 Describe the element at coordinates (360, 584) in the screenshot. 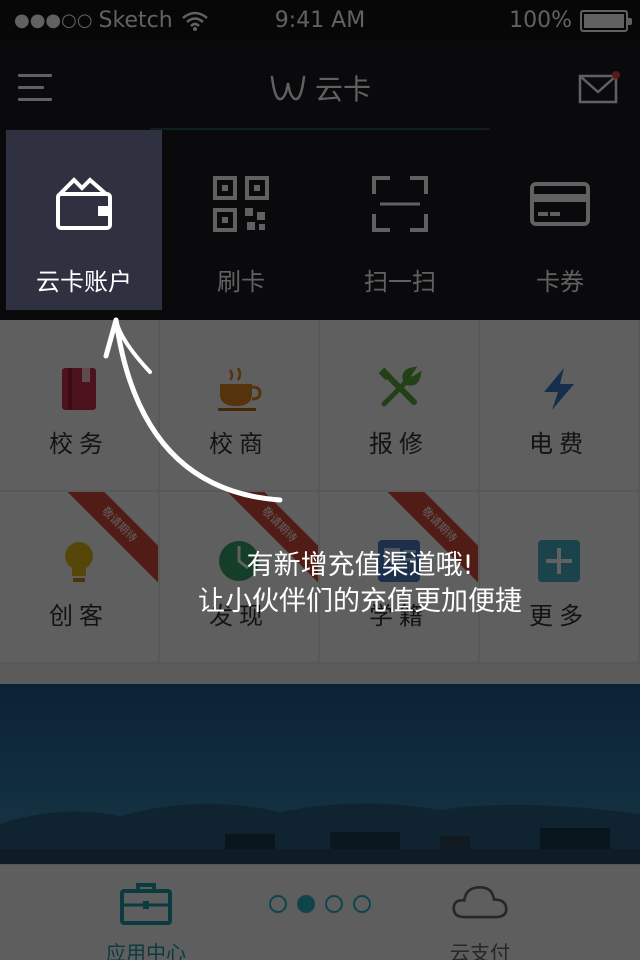

I see `guide-tip: 有新增充值渠道哦! 让小伙伴们的充值更加便捷` at that location.